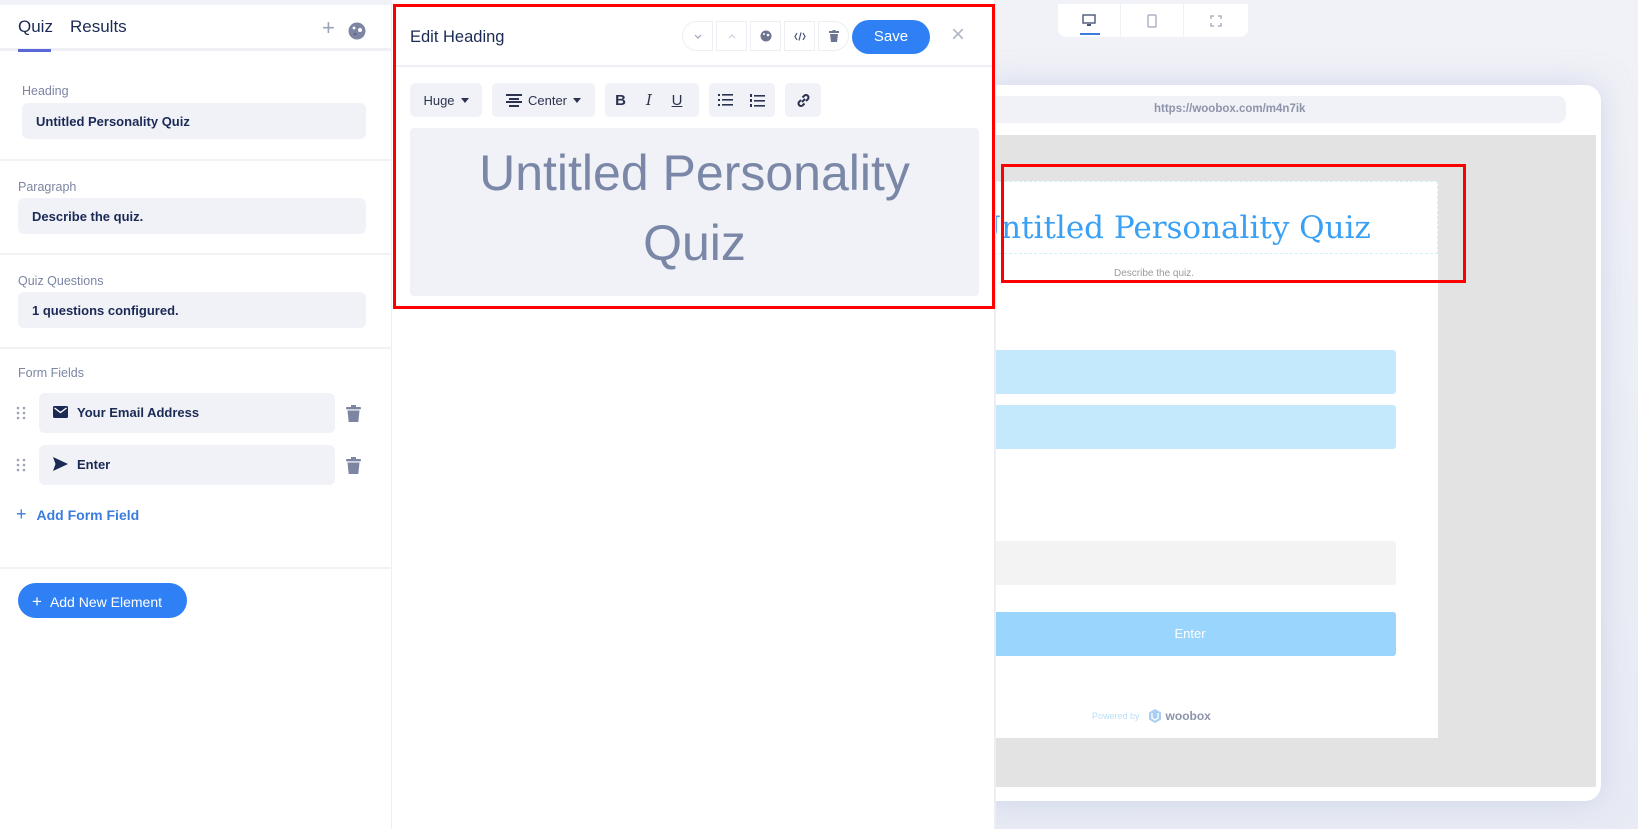 The width and height of the screenshot is (1638, 829). What do you see at coordinates (138, 412) in the screenshot?
I see `form-field-label: Your Email Address` at bounding box center [138, 412].